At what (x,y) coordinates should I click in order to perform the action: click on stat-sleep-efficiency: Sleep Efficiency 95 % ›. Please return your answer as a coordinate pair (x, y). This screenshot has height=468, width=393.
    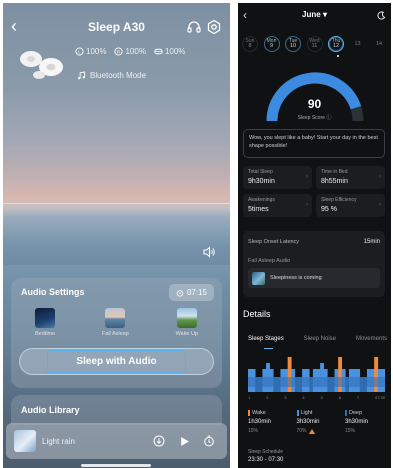
    Looking at the image, I should click on (350, 205).